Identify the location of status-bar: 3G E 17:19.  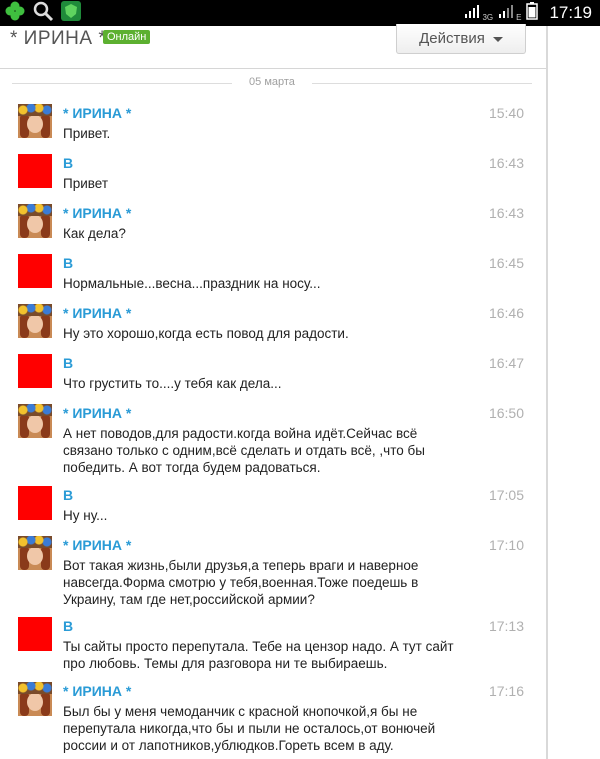
(300, 13).